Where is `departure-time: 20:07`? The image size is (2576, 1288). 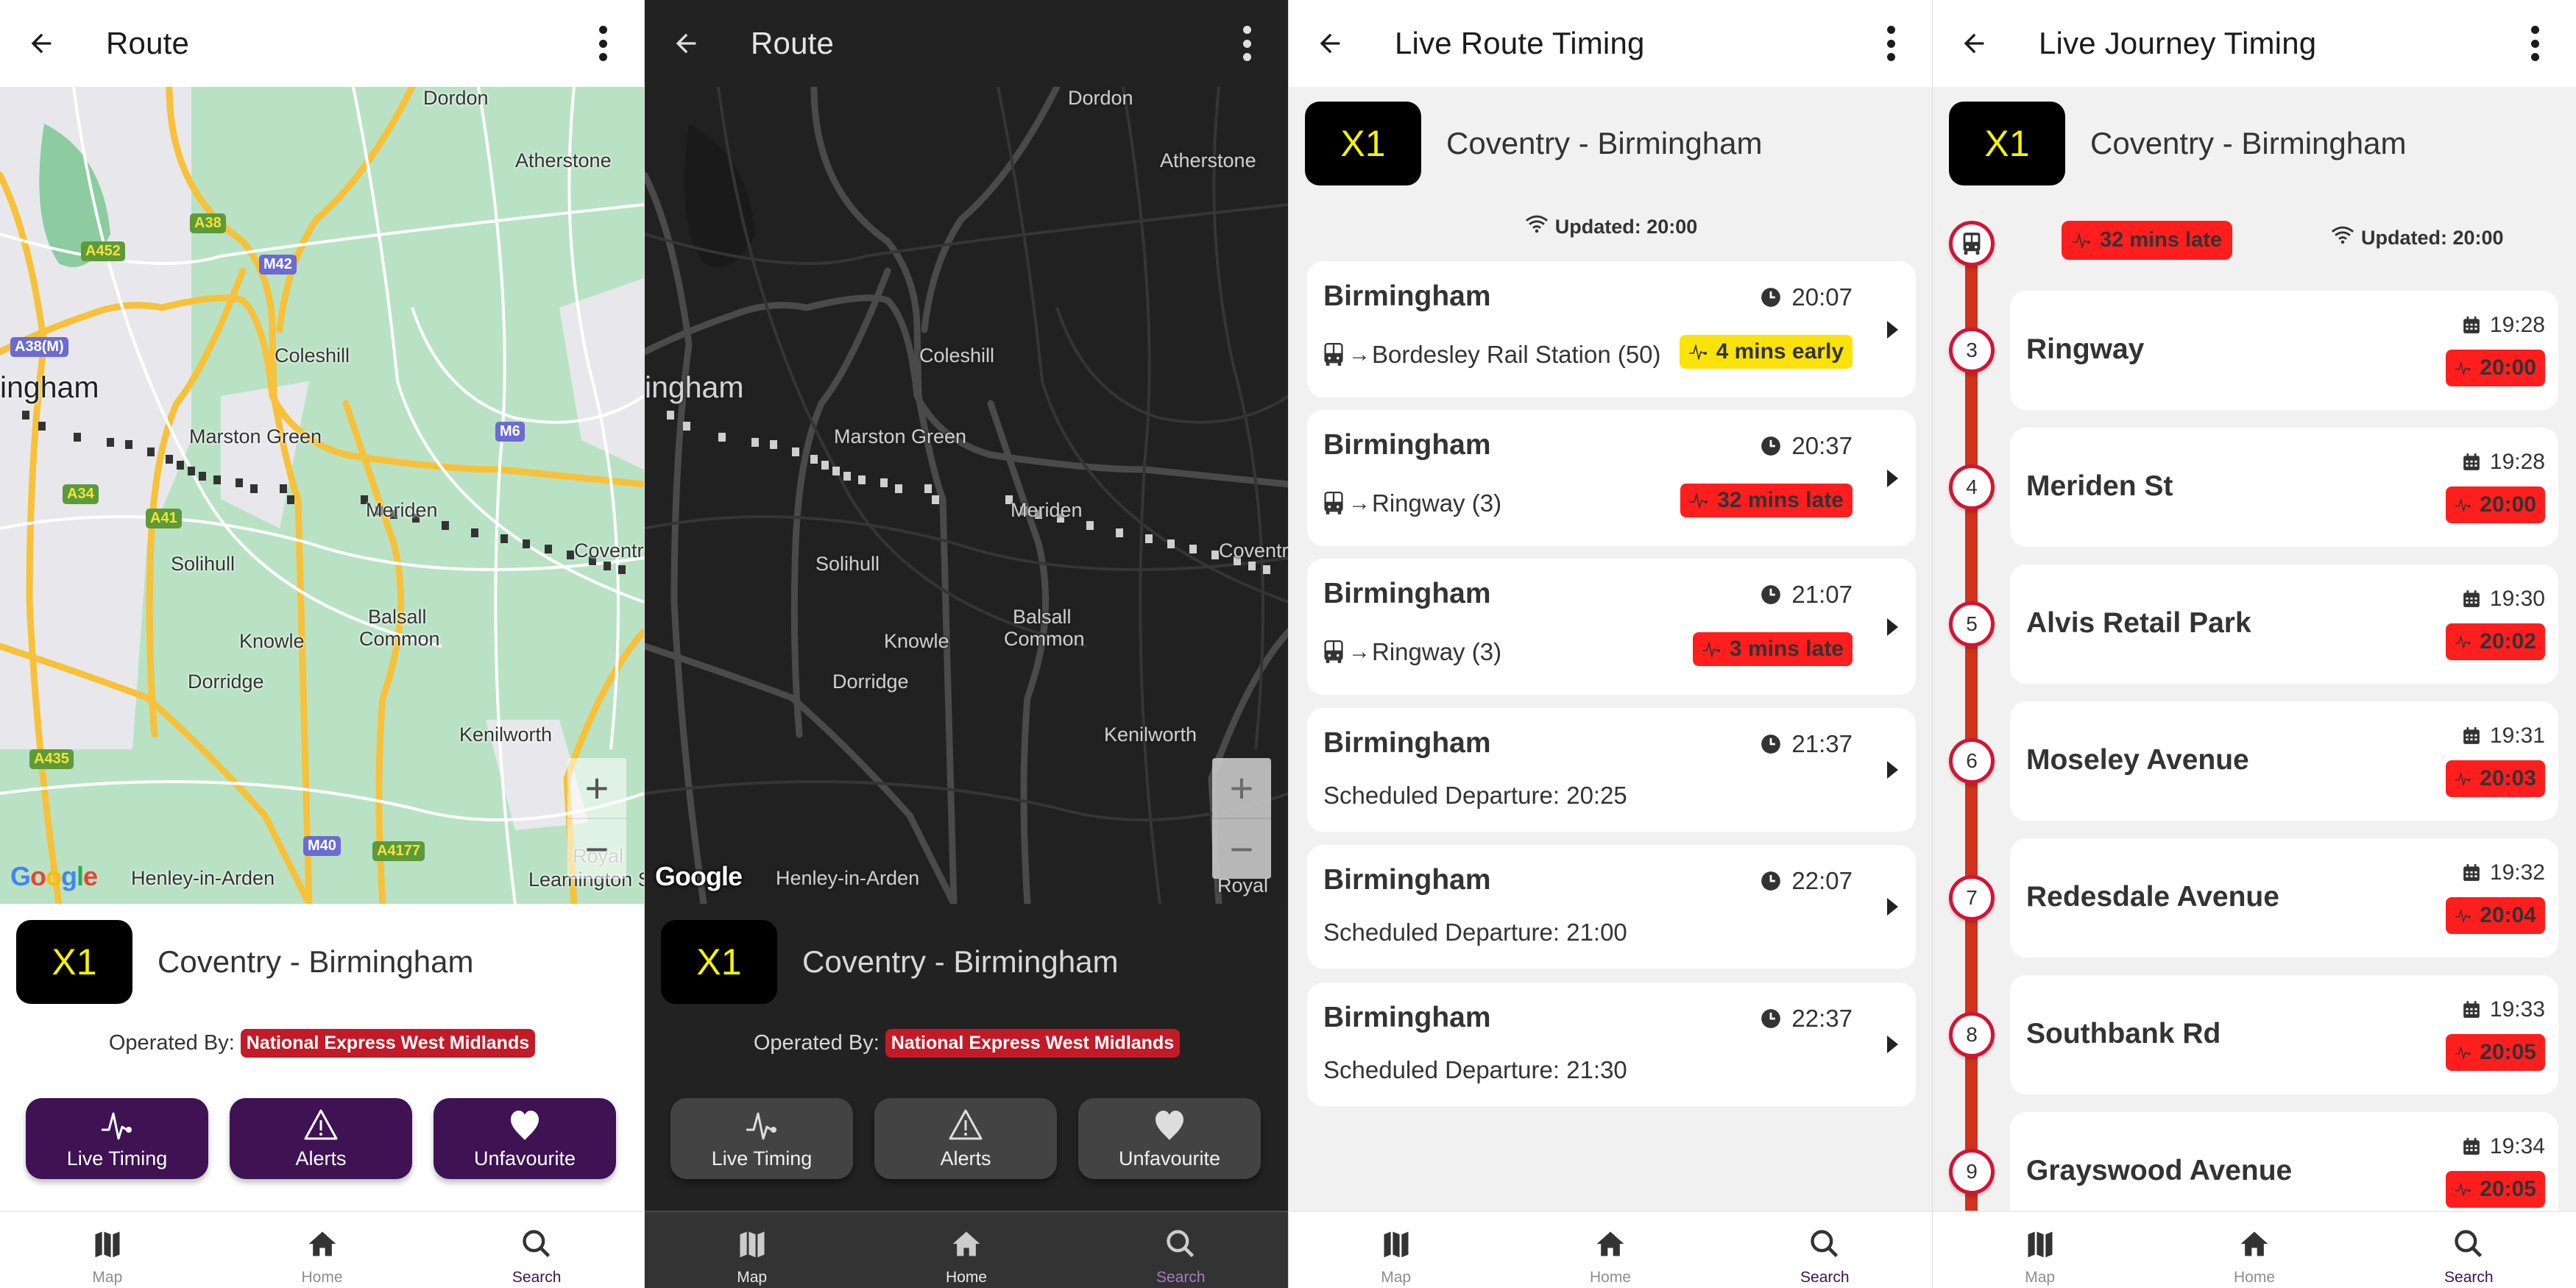
departure-time: 20:07 is located at coordinates (1807, 297).